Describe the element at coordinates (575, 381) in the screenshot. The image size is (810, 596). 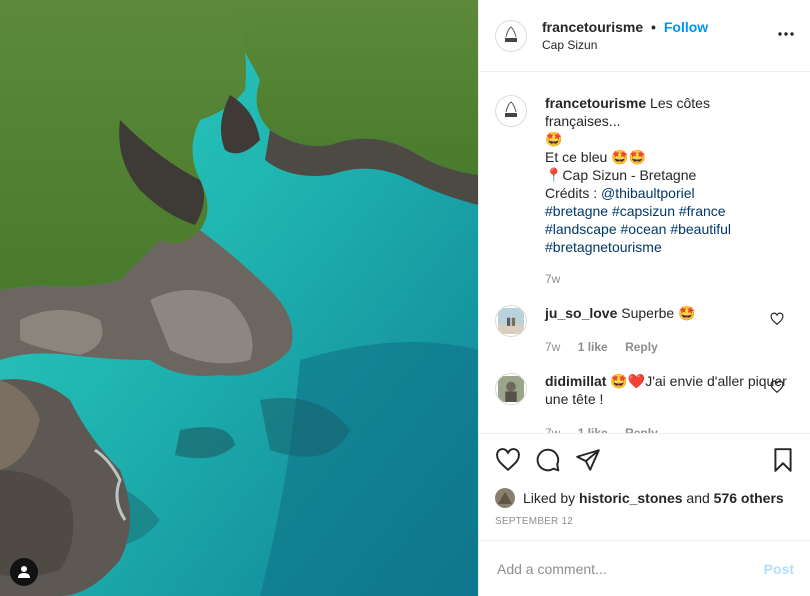
I see `comment-username: didimillat` at that location.